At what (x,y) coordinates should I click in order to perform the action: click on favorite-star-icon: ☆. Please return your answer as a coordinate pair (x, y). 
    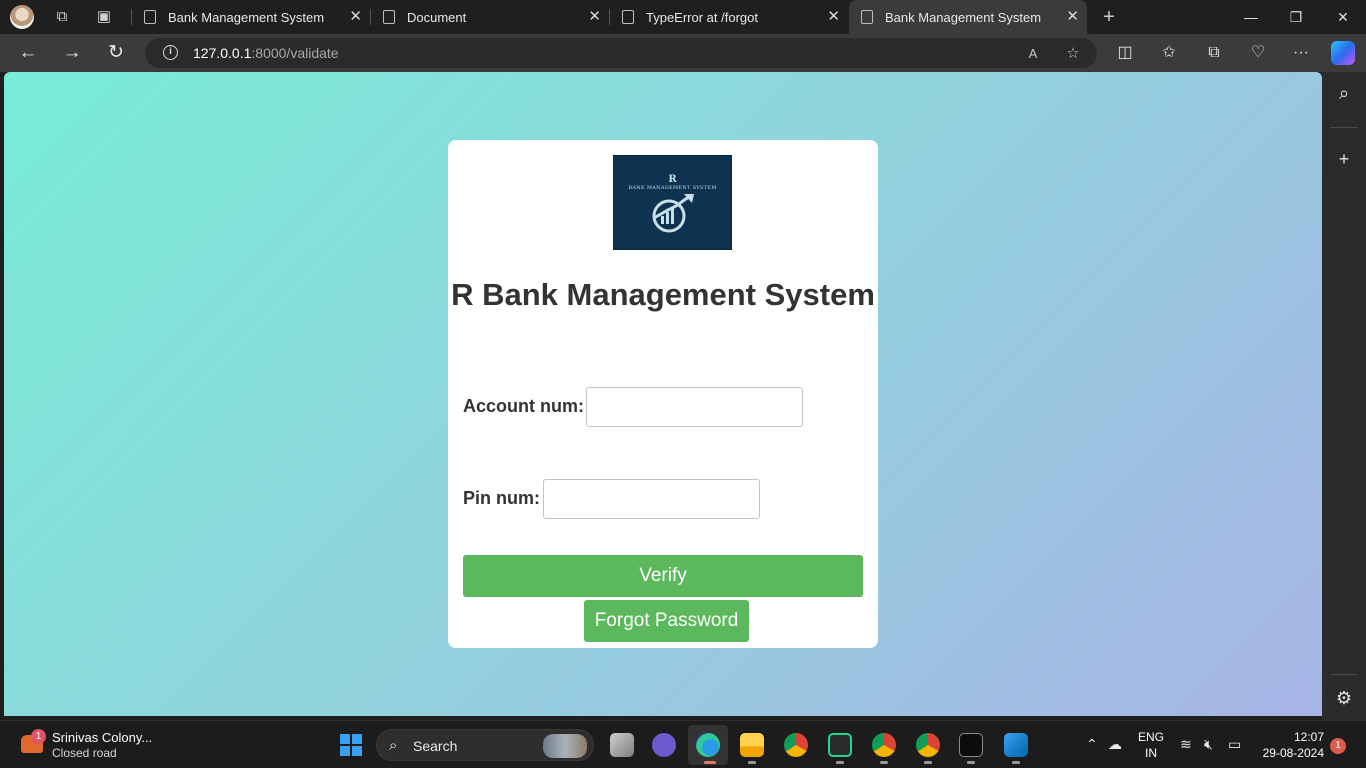
    Looking at the image, I should click on (1073, 54).